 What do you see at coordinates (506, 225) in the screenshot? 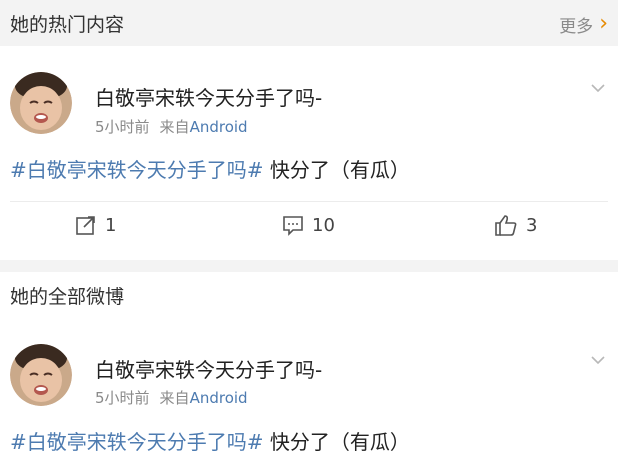
I see `thumbs-up-icon` at bounding box center [506, 225].